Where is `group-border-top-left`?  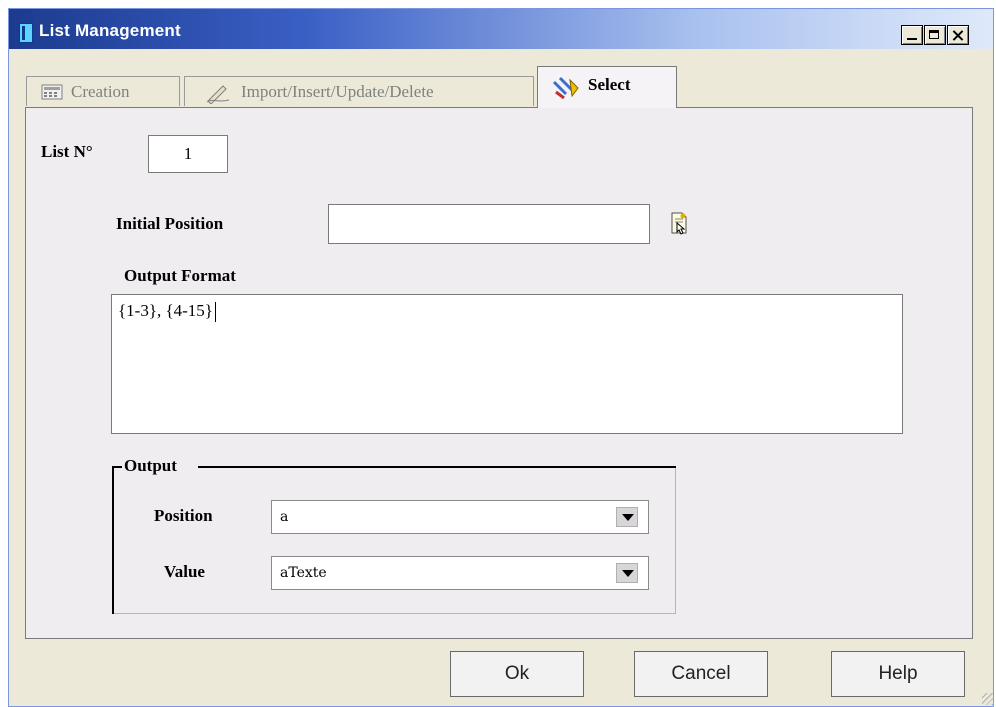 group-border-top-left is located at coordinates (117, 467).